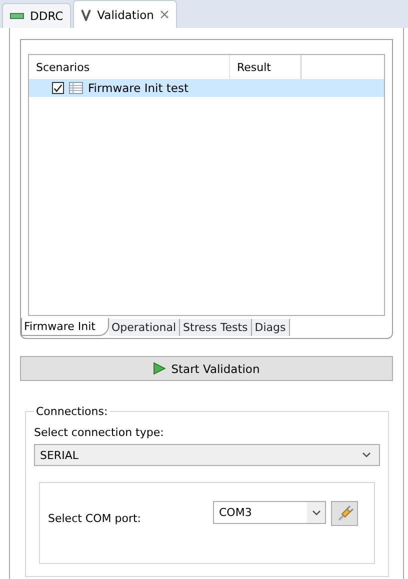 Image resolution: width=408 pixels, height=579 pixels. What do you see at coordinates (58, 88) in the screenshot?
I see `checkbox` at bounding box center [58, 88].